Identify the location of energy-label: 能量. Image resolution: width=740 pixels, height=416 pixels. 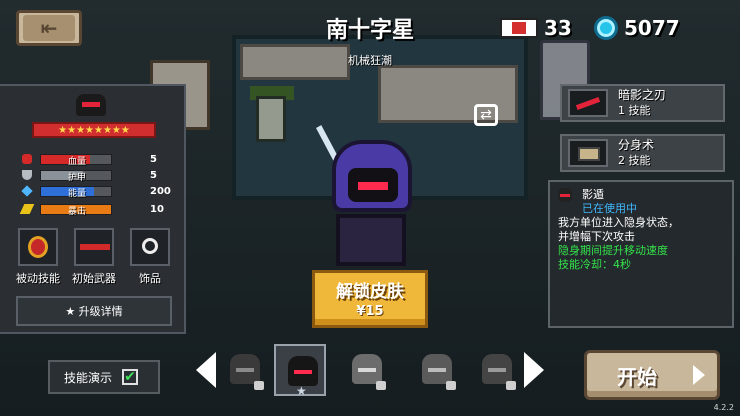
(76, 193).